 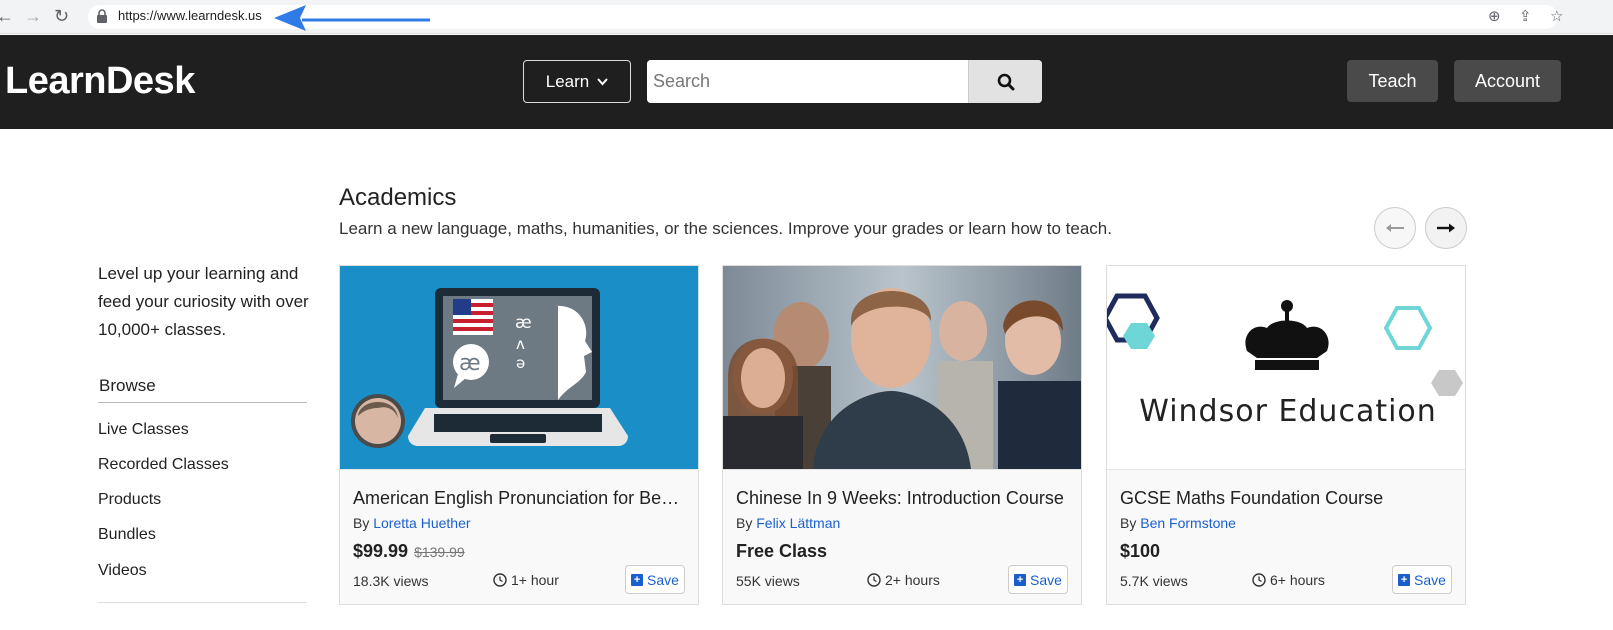 I want to click on course-thumbnail: Windsor Education, so click(x=1286, y=367).